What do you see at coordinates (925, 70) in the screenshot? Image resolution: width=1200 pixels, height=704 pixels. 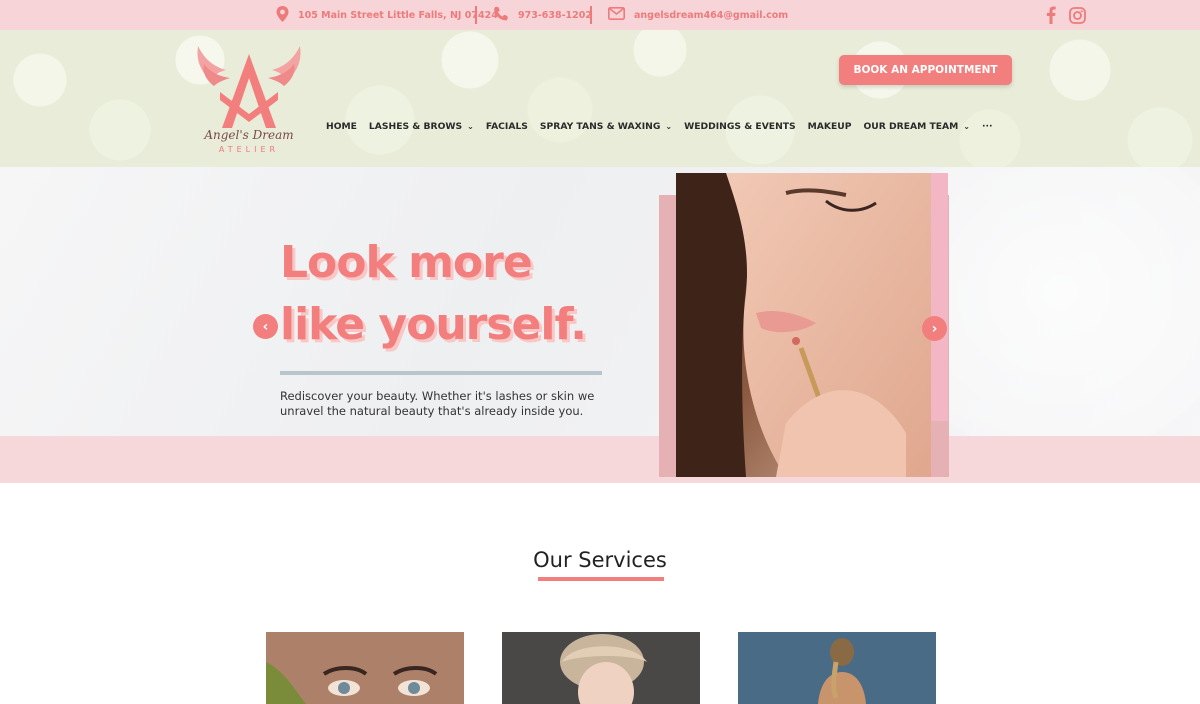 I see `book-appointment-button: BOOK AN APPOINTMENT` at bounding box center [925, 70].